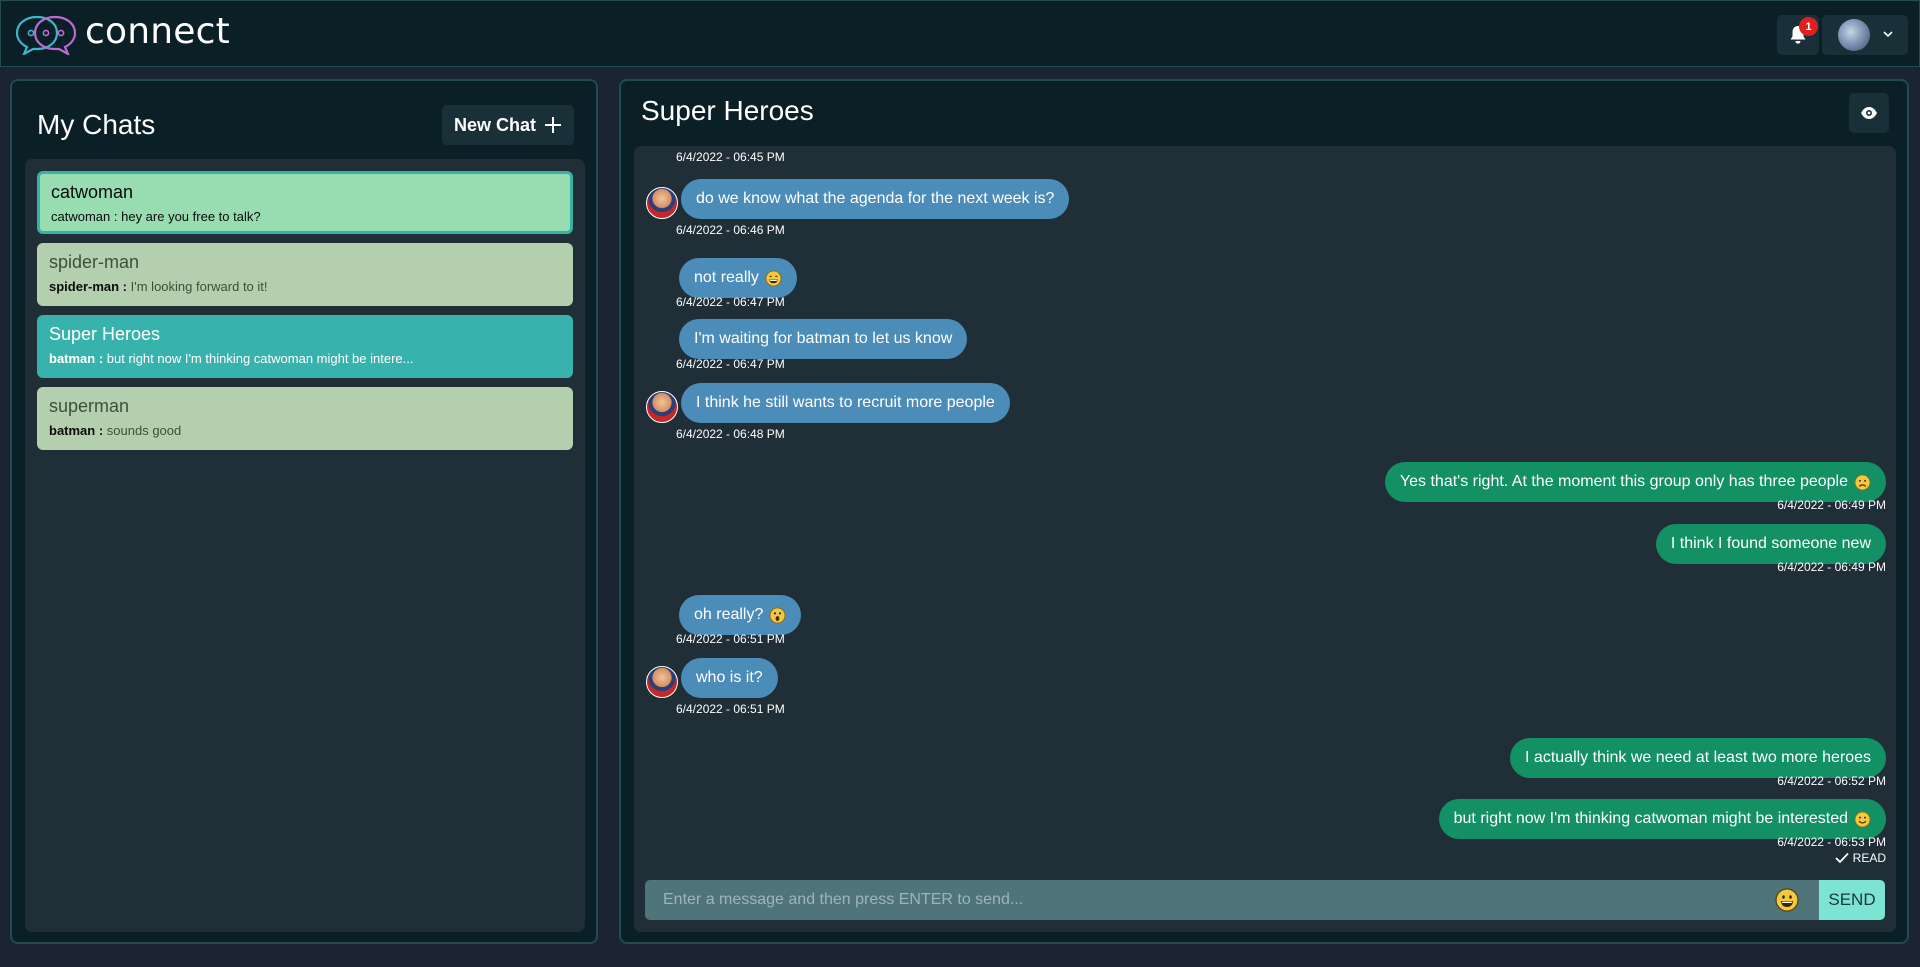 The image size is (1920, 967). Describe the element at coordinates (157, 31) in the screenshot. I see `app-title: connect` at that location.